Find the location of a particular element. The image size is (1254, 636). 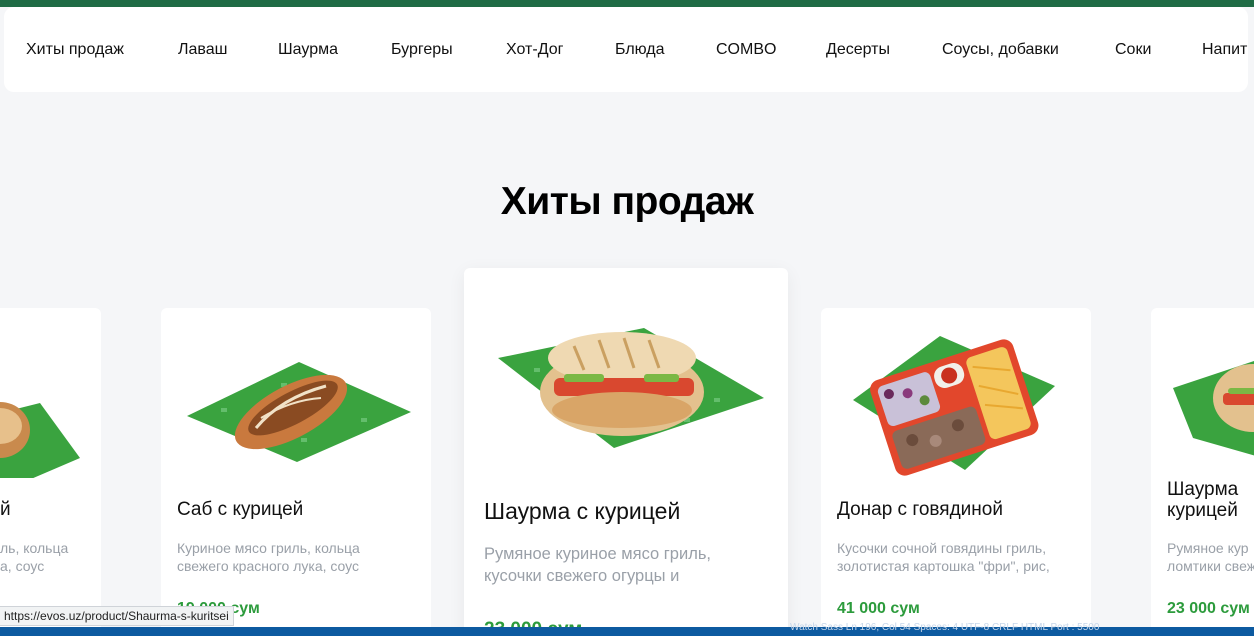

nav-item-combo: COMBO is located at coordinates (746, 50).